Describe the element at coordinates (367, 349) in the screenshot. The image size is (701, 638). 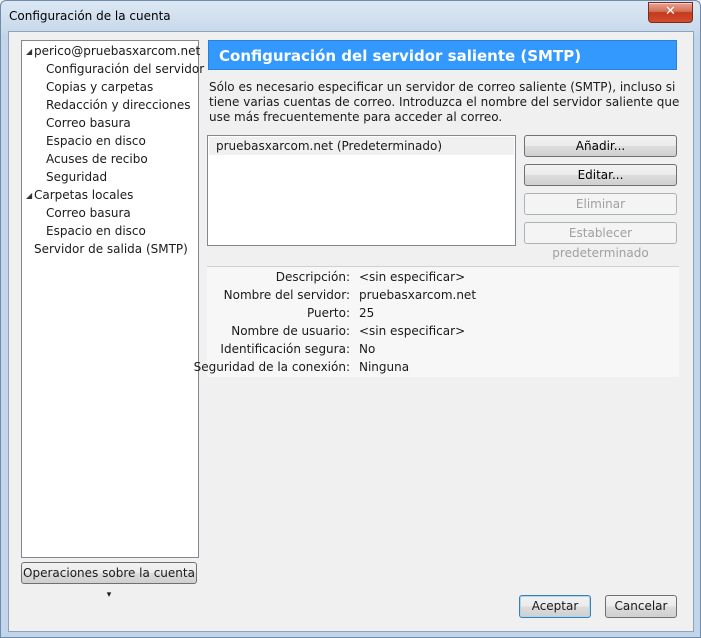
I see `detail-value: No` at that location.